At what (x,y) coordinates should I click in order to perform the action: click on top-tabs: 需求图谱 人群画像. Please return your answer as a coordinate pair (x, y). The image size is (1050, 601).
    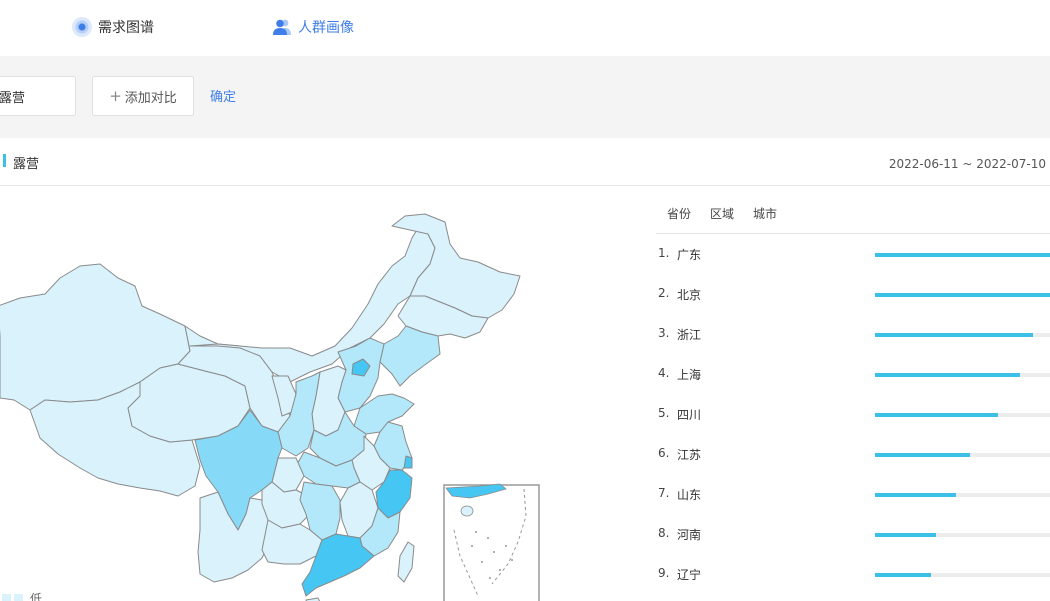
    Looking at the image, I should click on (525, 28).